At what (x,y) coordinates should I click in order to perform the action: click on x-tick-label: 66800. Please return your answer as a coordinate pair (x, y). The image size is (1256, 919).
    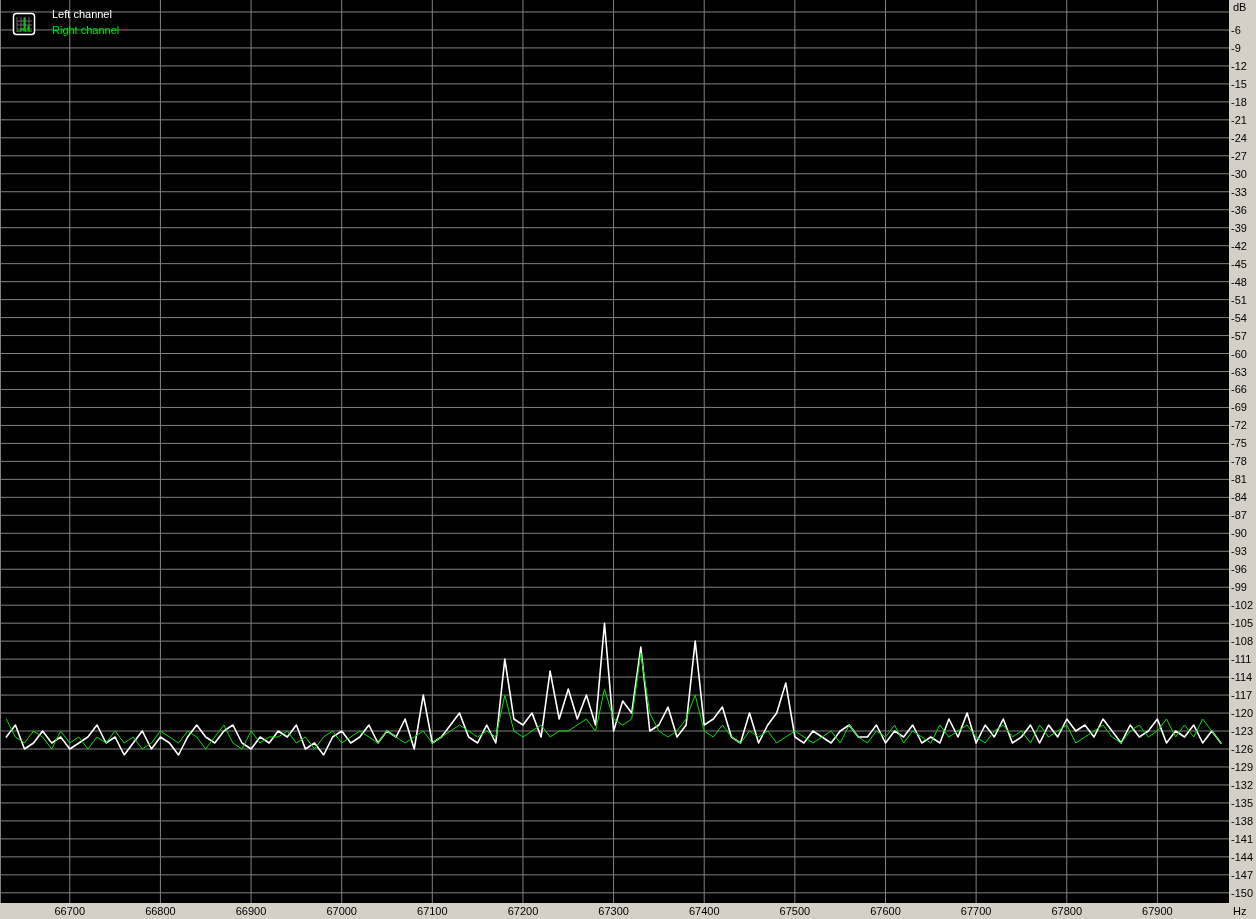
    Looking at the image, I should click on (160, 911).